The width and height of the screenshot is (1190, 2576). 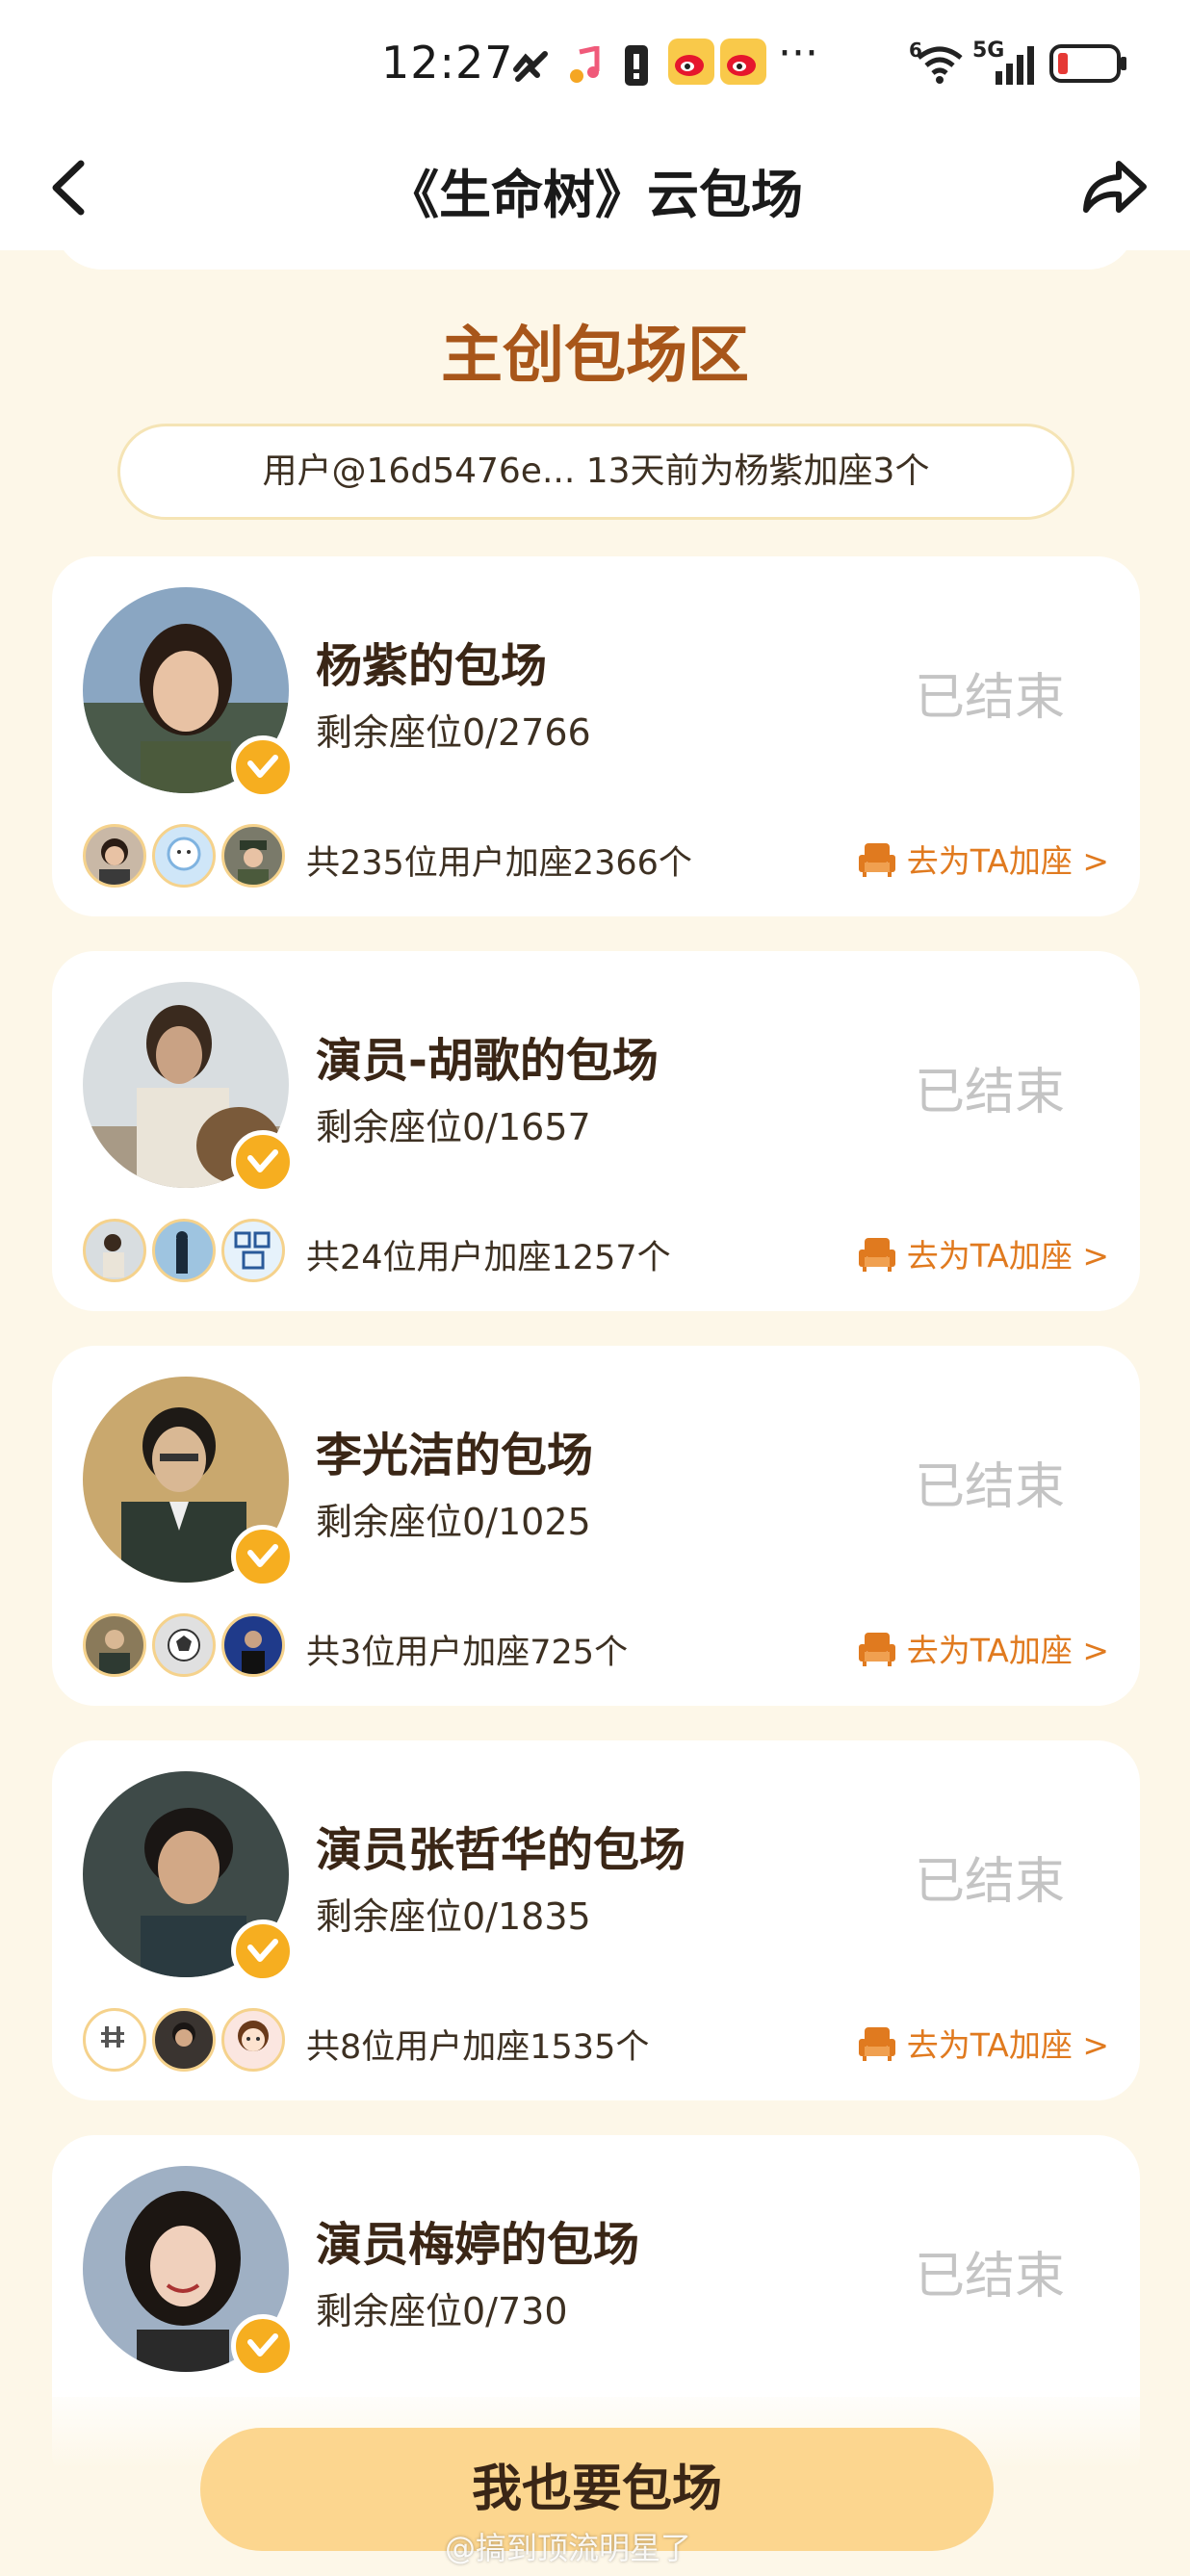 I want to click on page-title: 《生命树》云包场, so click(x=595, y=195).